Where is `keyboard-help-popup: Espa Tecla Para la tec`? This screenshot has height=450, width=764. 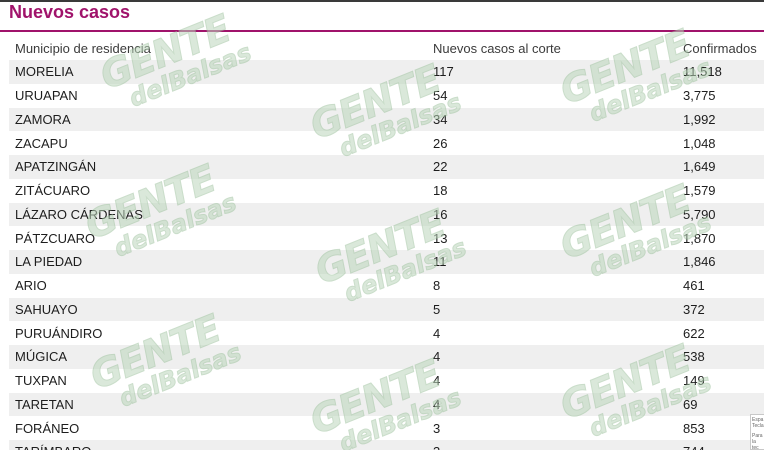 keyboard-help-popup: Espa Tecla Para la tec is located at coordinates (757, 432).